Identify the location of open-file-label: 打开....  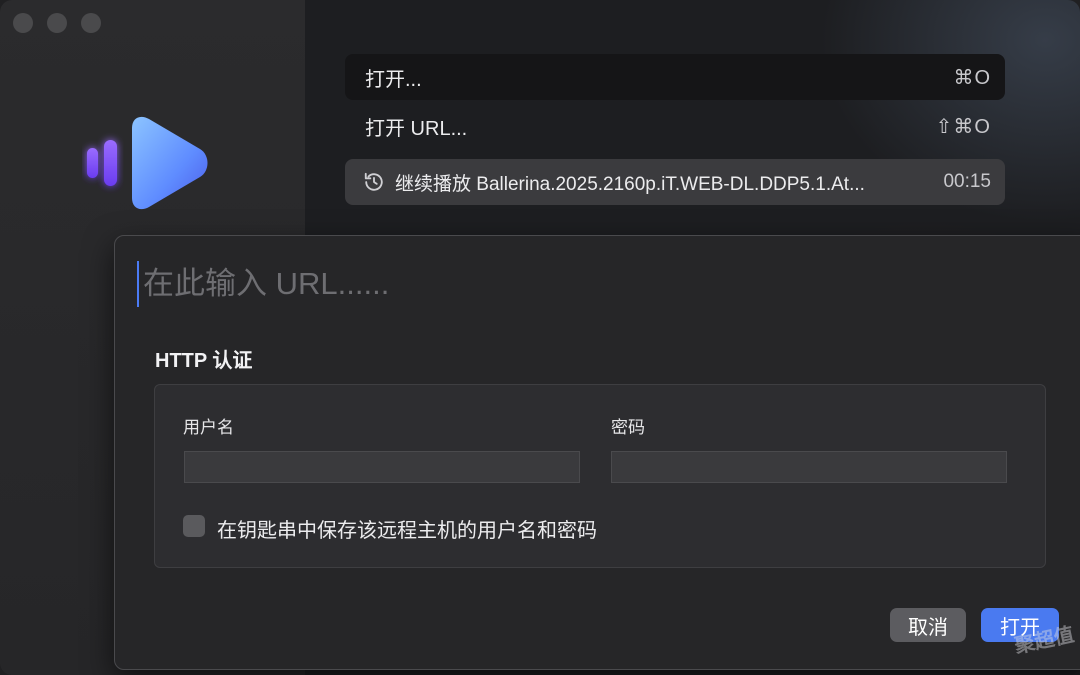
(393, 79).